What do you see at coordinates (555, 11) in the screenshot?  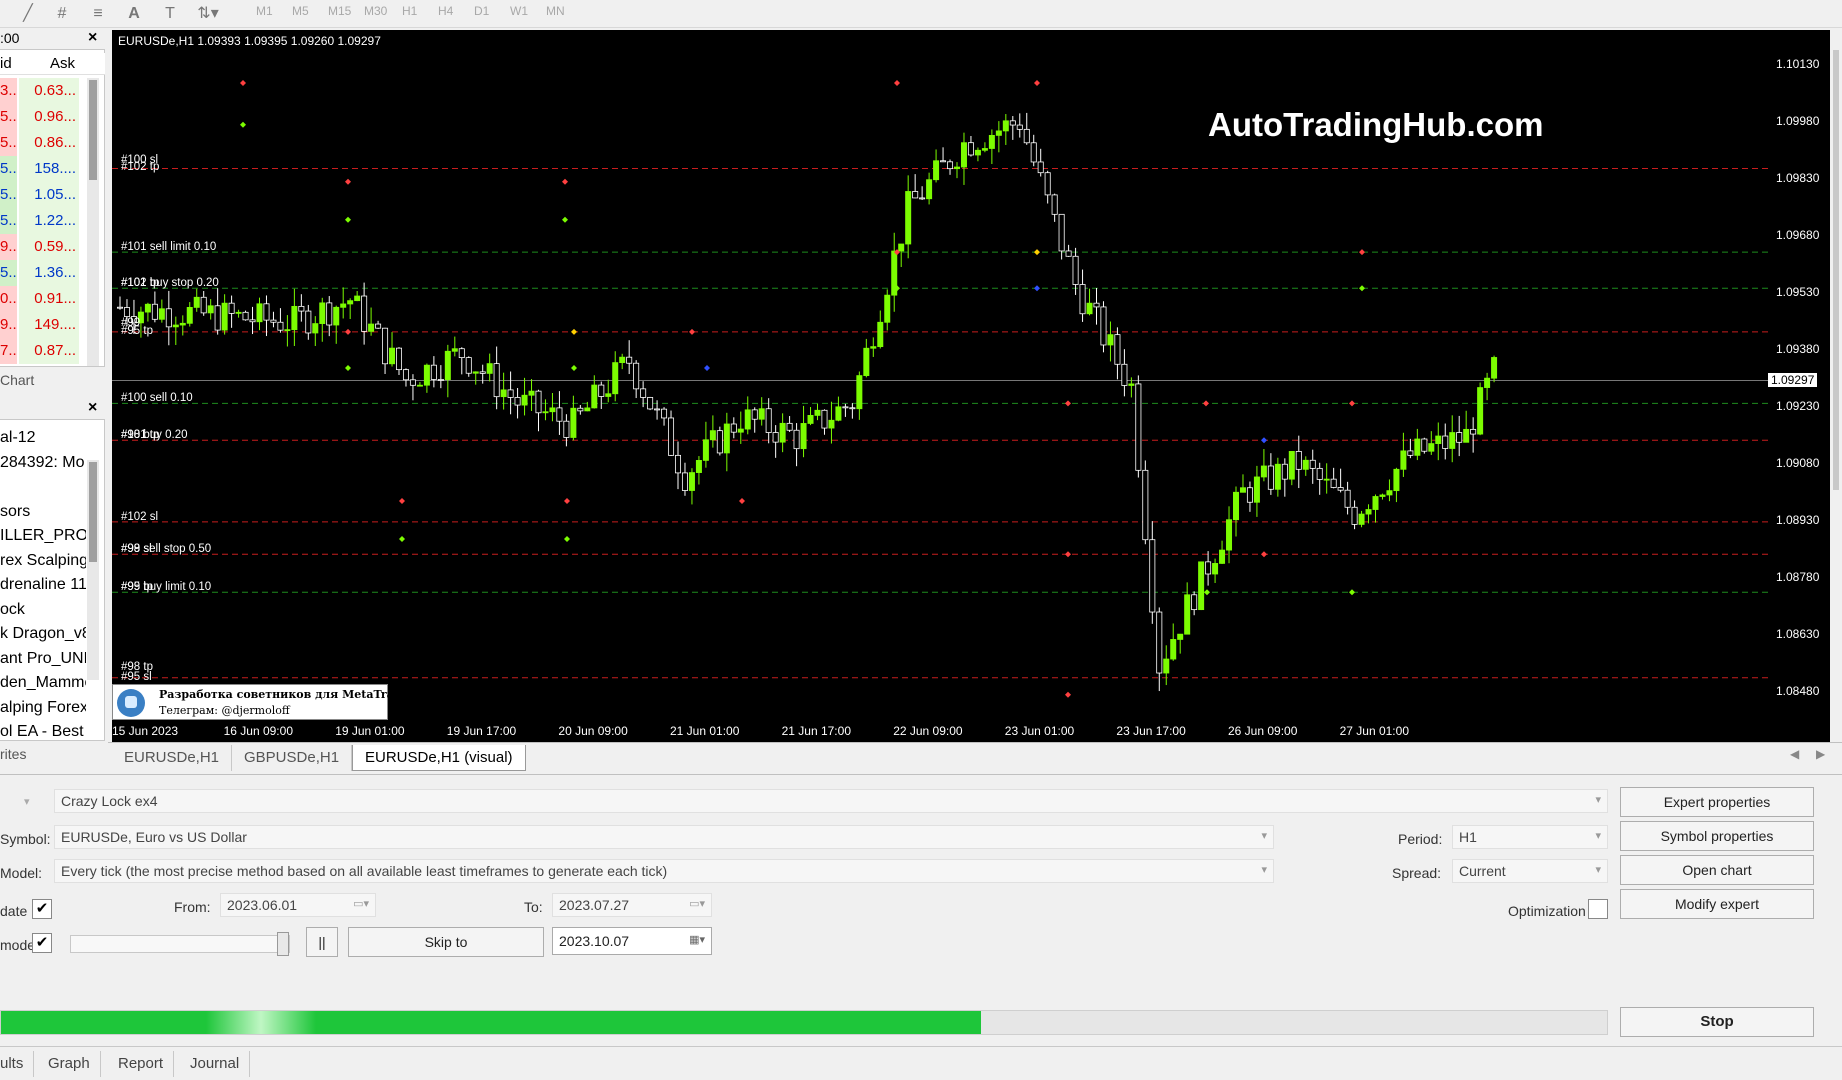 I see `timeframe-mn: MN` at bounding box center [555, 11].